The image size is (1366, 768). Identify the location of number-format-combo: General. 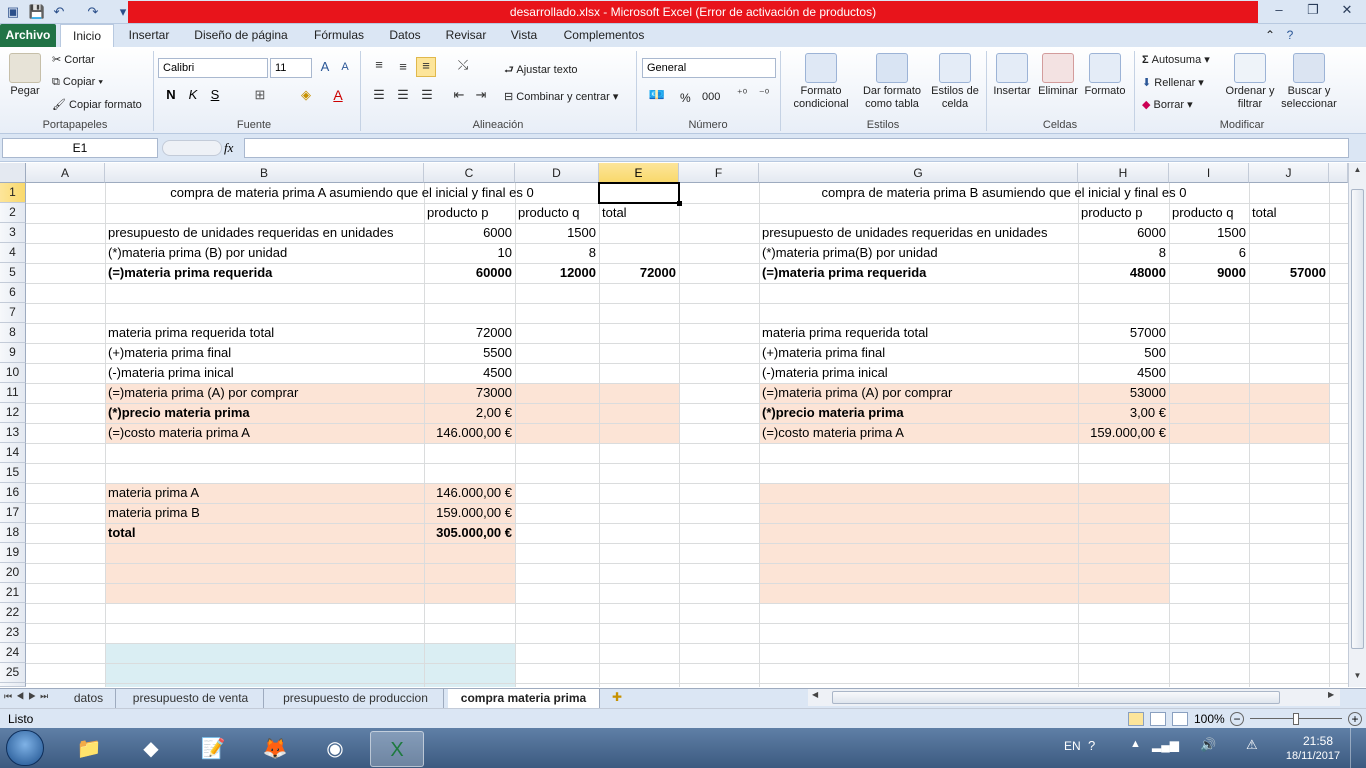
(709, 68).